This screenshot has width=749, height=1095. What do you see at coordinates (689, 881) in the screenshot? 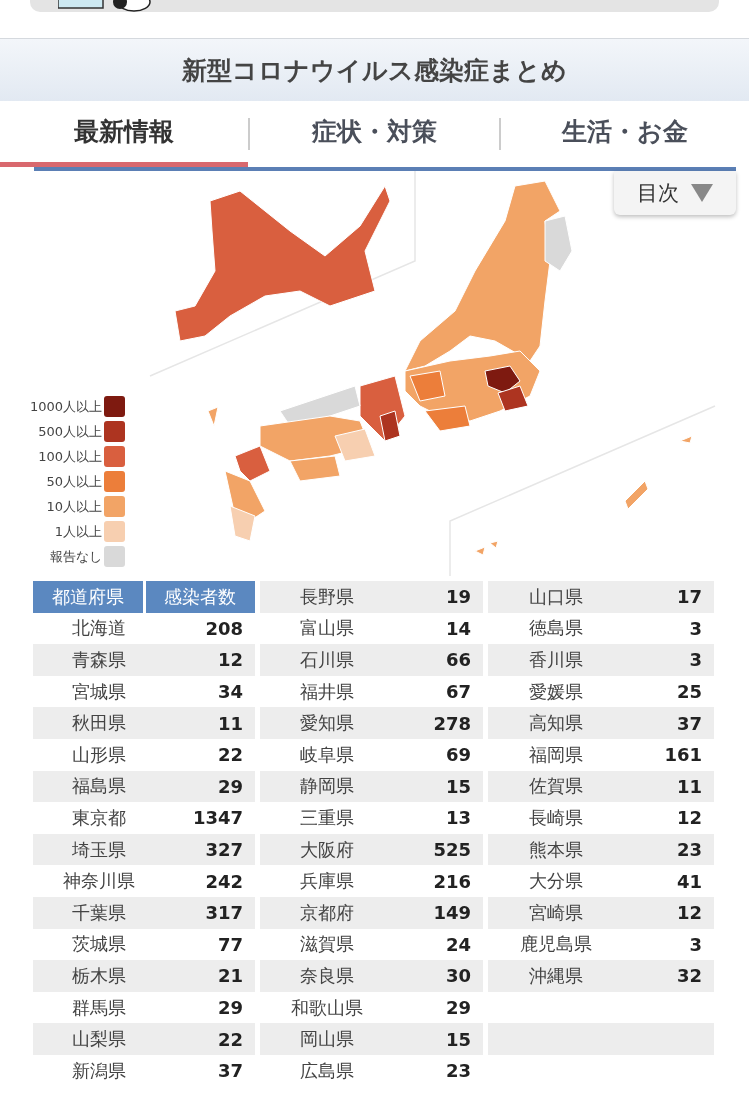
I see `count-cell-text: 41` at bounding box center [689, 881].